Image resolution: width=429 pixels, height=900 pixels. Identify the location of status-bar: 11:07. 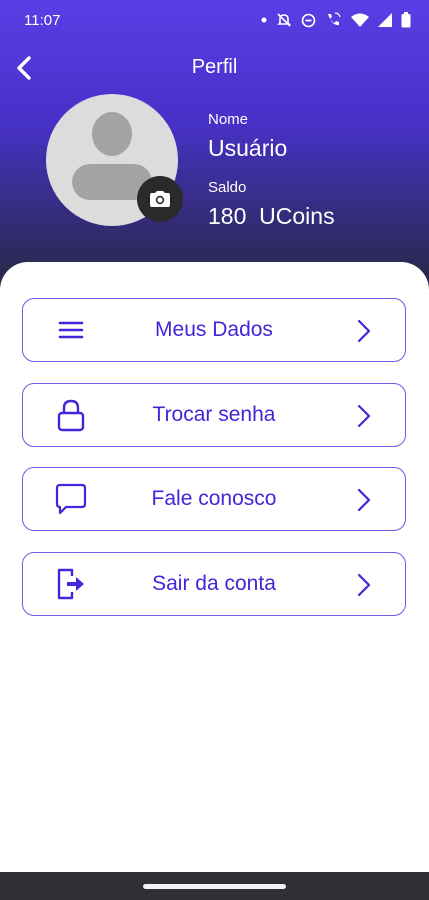
(214, 22).